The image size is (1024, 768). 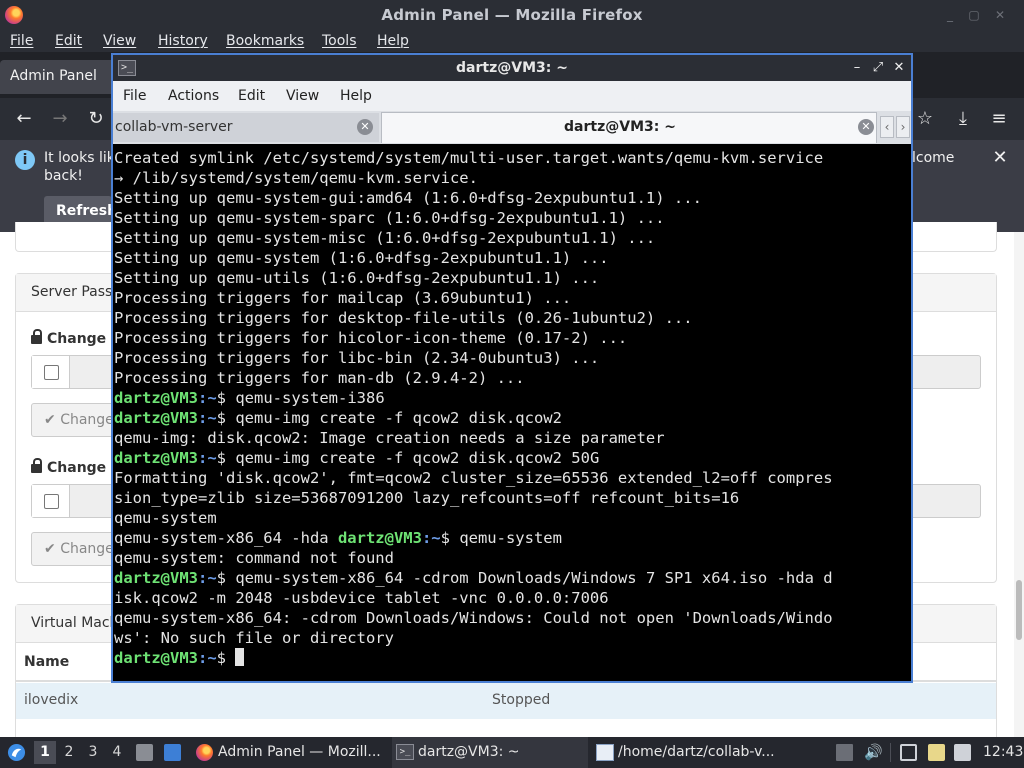 I want to click on hamburger-menu-icon: ≡, so click(x=999, y=119).